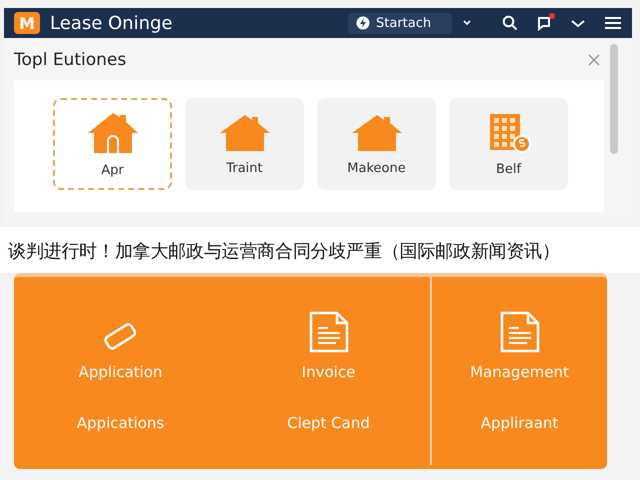 This screenshot has width=640, height=480. What do you see at coordinates (510, 23) in the screenshot?
I see `search-icon` at bounding box center [510, 23].